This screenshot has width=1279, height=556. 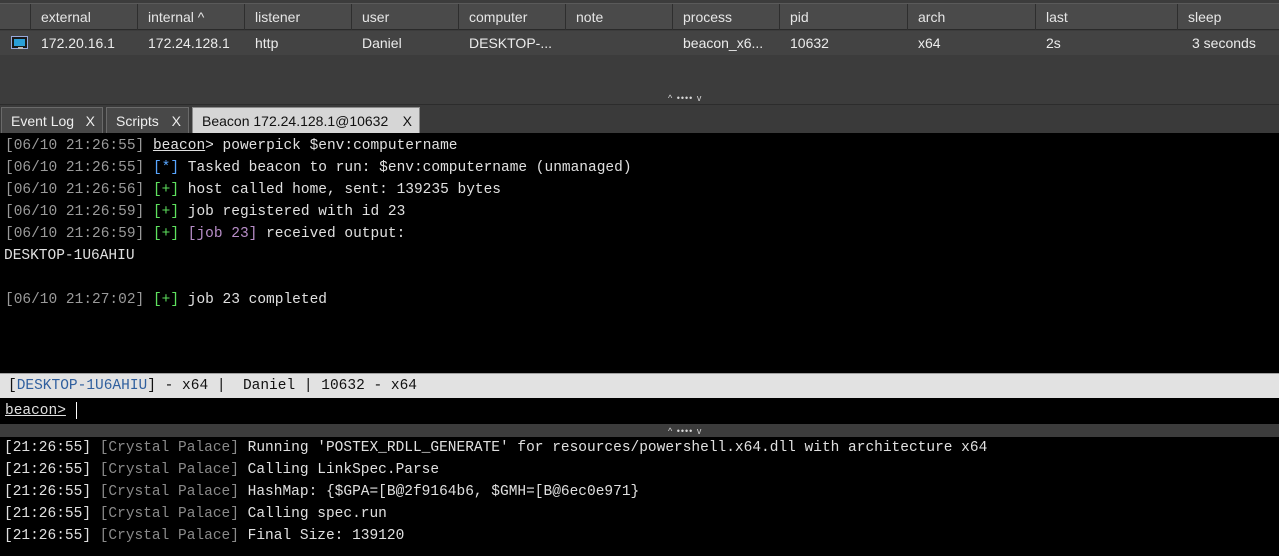 I want to click on command-input: beacon>, so click(x=639, y=411).